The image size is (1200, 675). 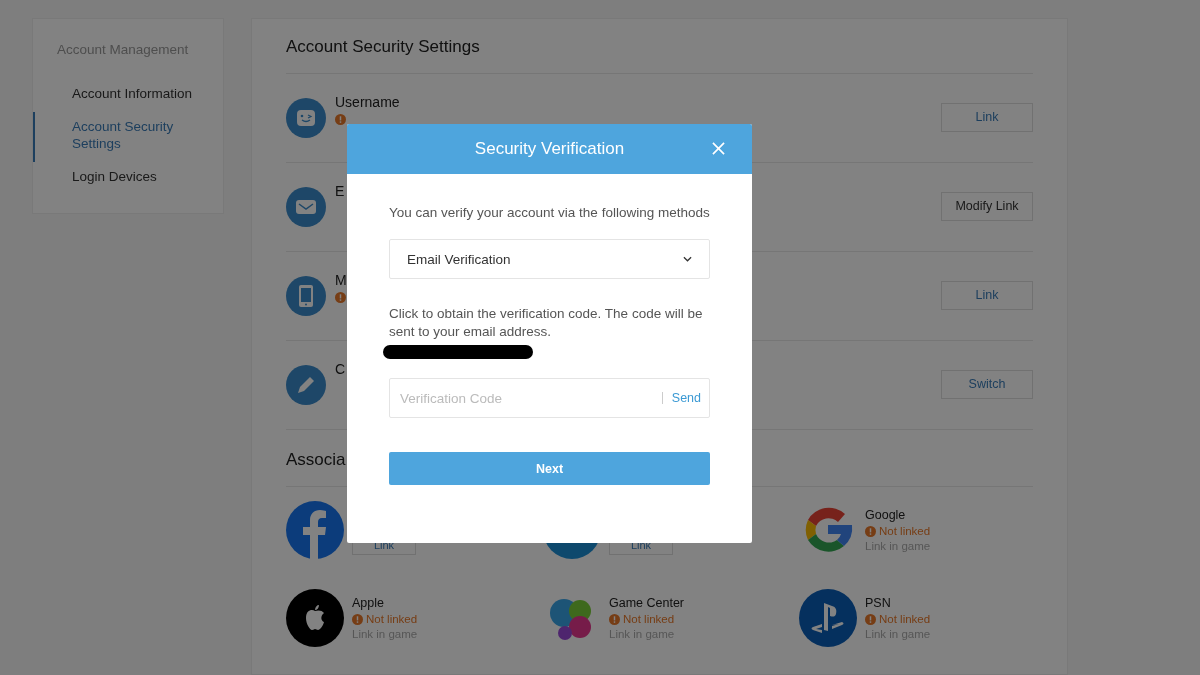 I want to click on envelope-icon, so click(x=306, y=207).